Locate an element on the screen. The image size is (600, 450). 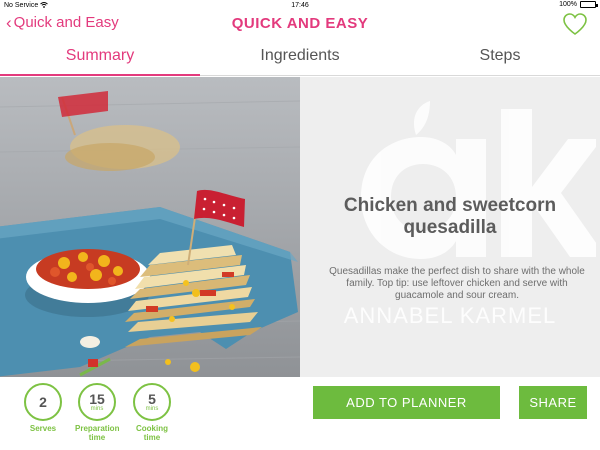
cooking-time-stat: 5 mins Cooking time is located at coordinates (152, 412).